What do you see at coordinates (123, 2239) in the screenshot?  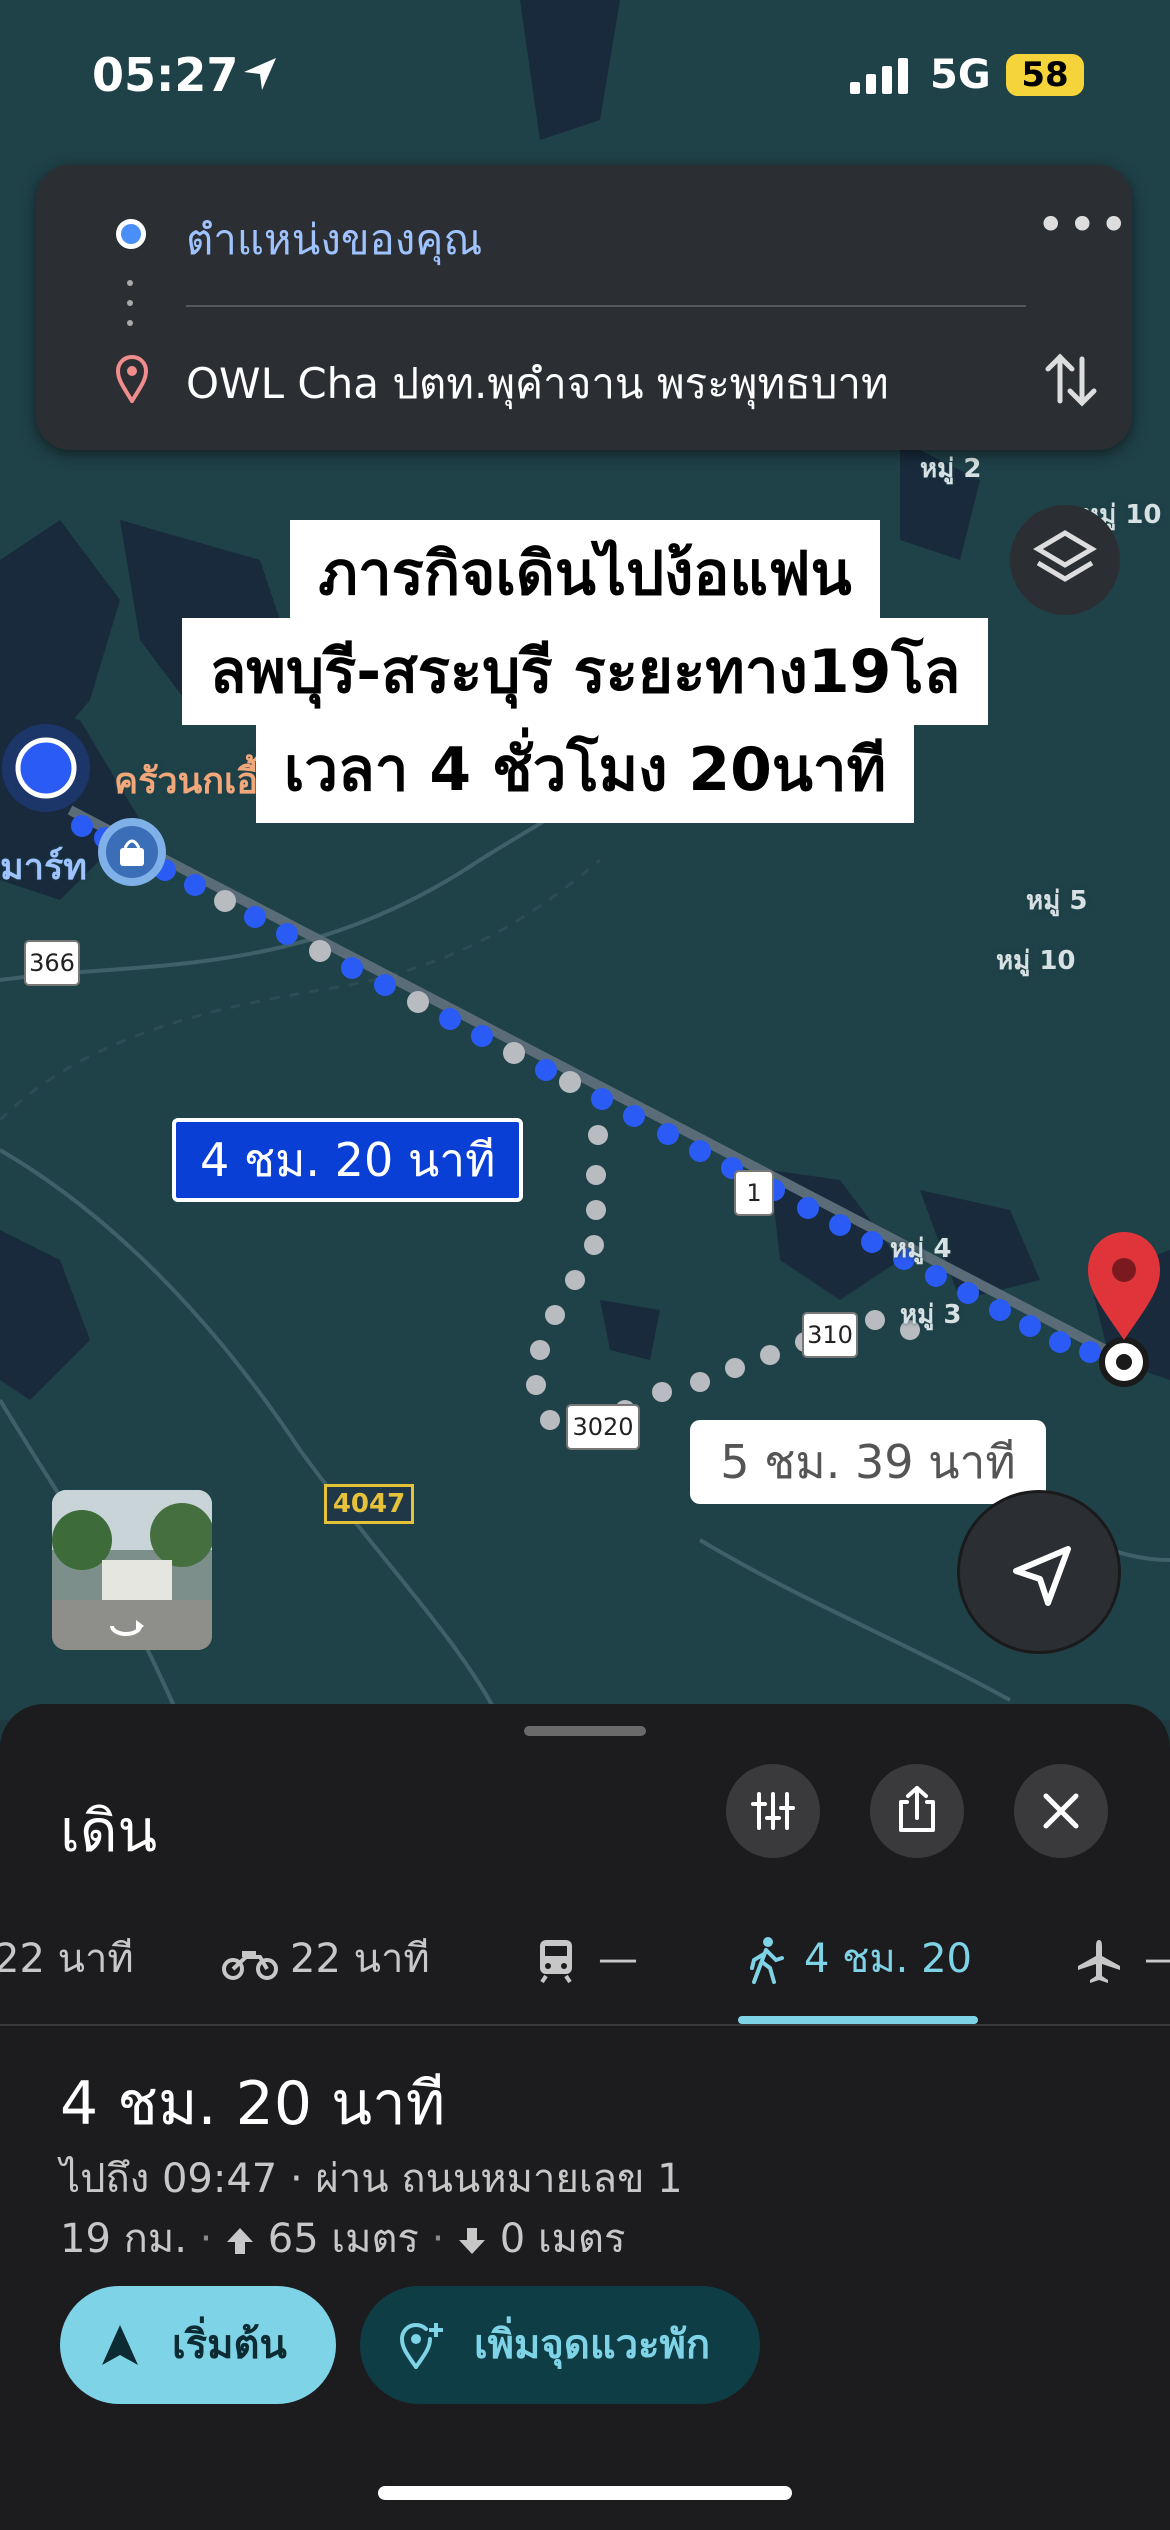 I see `distance: 19 กม.` at bounding box center [123, 2239].